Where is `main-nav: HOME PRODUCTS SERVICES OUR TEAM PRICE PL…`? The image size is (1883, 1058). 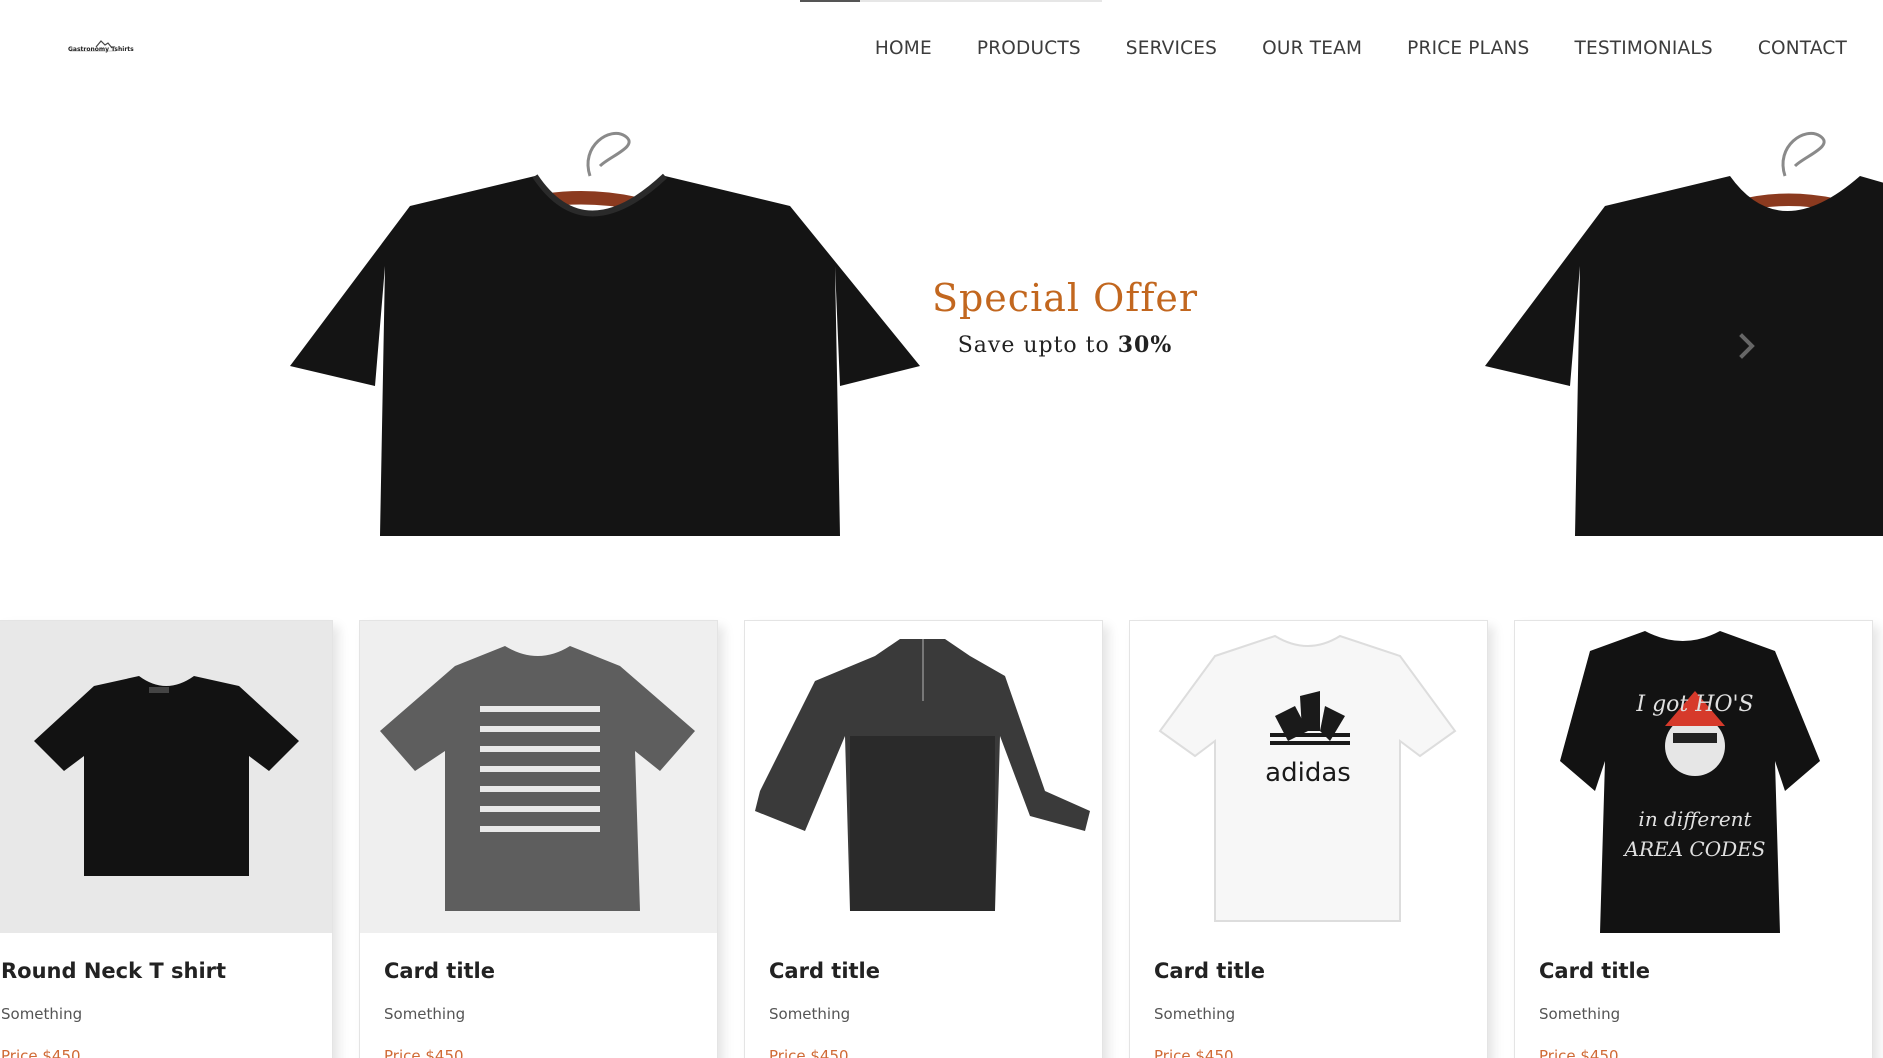 main-nav: HOME PRODUCTS SERVICES OUR TEAM PRICE PL… is located at coordinates (1338, 49).